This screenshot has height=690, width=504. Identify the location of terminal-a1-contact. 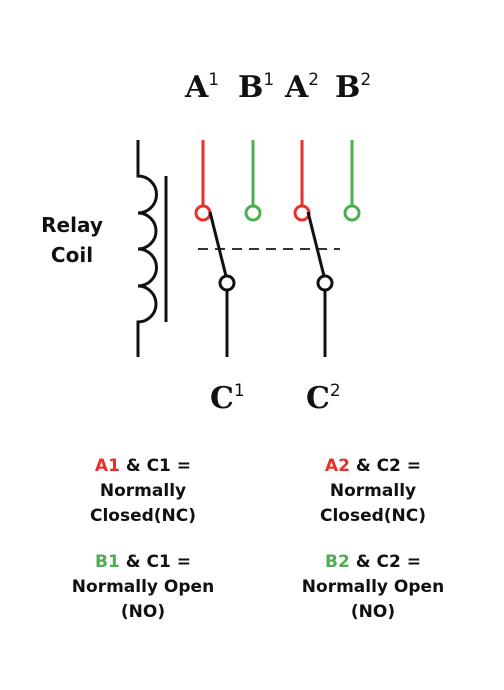
(203, 213).